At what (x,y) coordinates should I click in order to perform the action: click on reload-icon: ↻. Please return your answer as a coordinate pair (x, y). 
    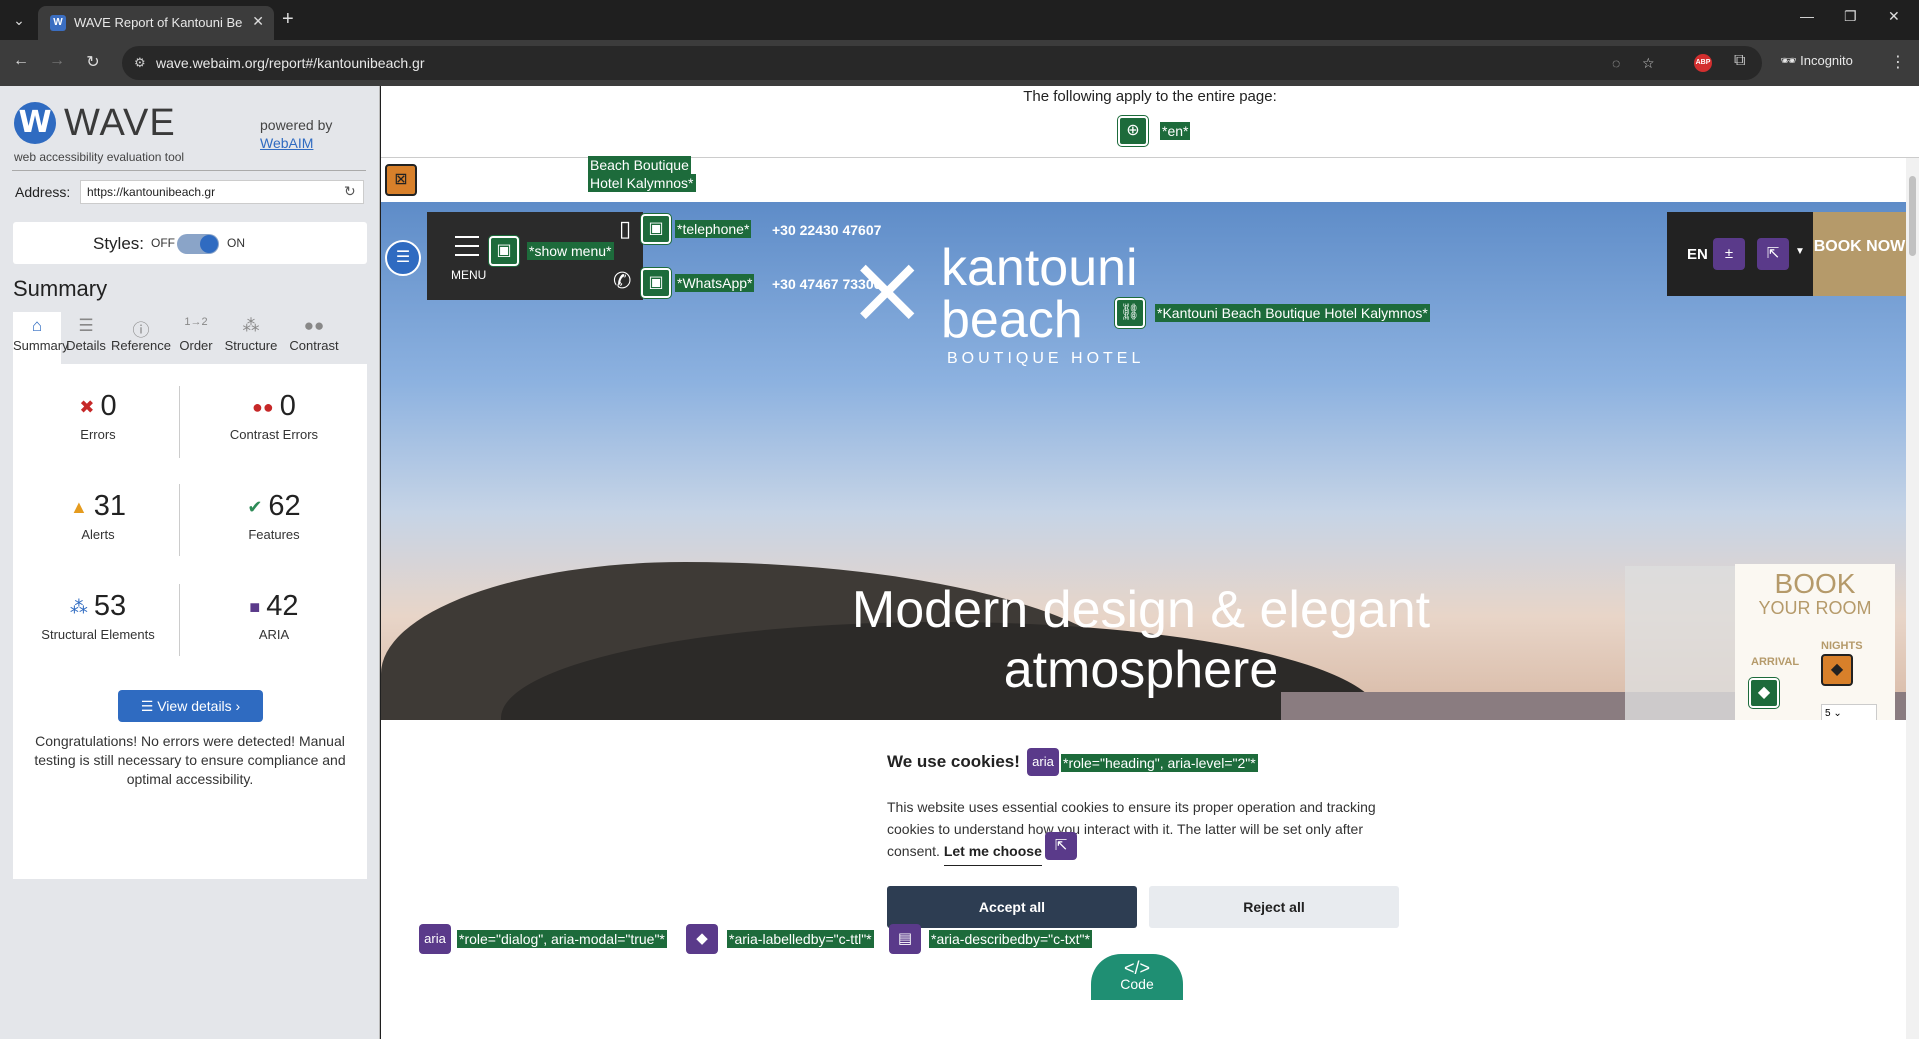
    Looking at the image, I should click on (93, 62).